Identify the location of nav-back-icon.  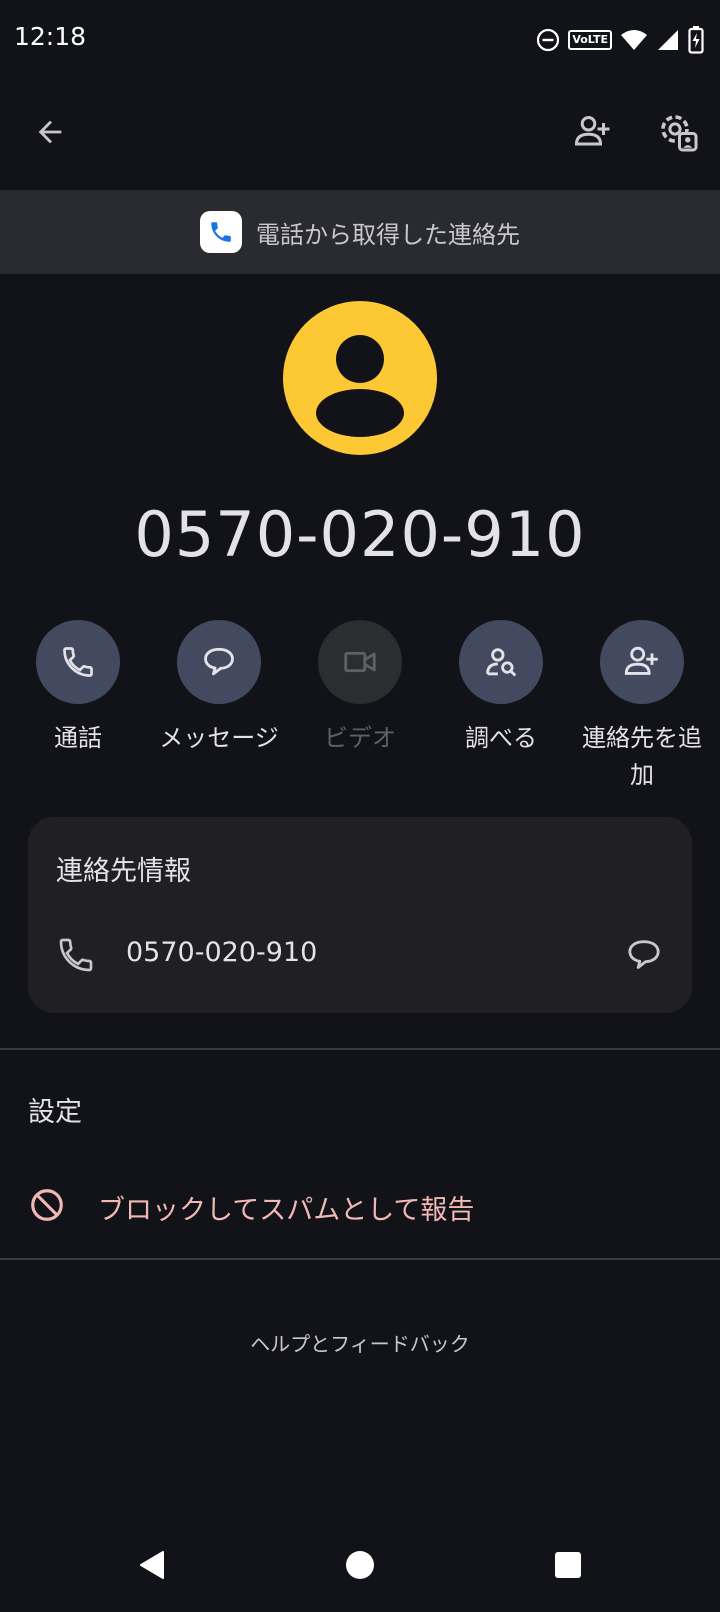
(152, 1565).